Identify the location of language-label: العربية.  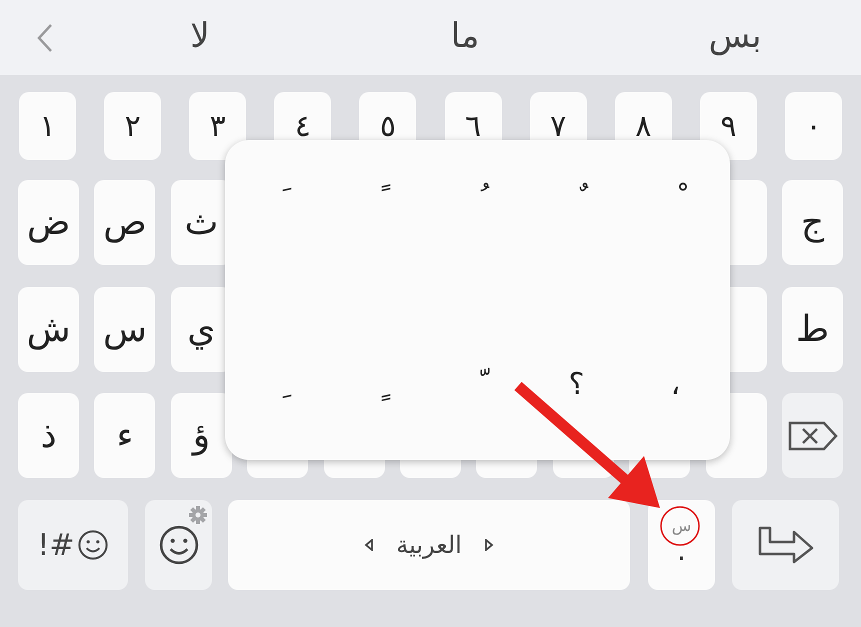
(429, 545).